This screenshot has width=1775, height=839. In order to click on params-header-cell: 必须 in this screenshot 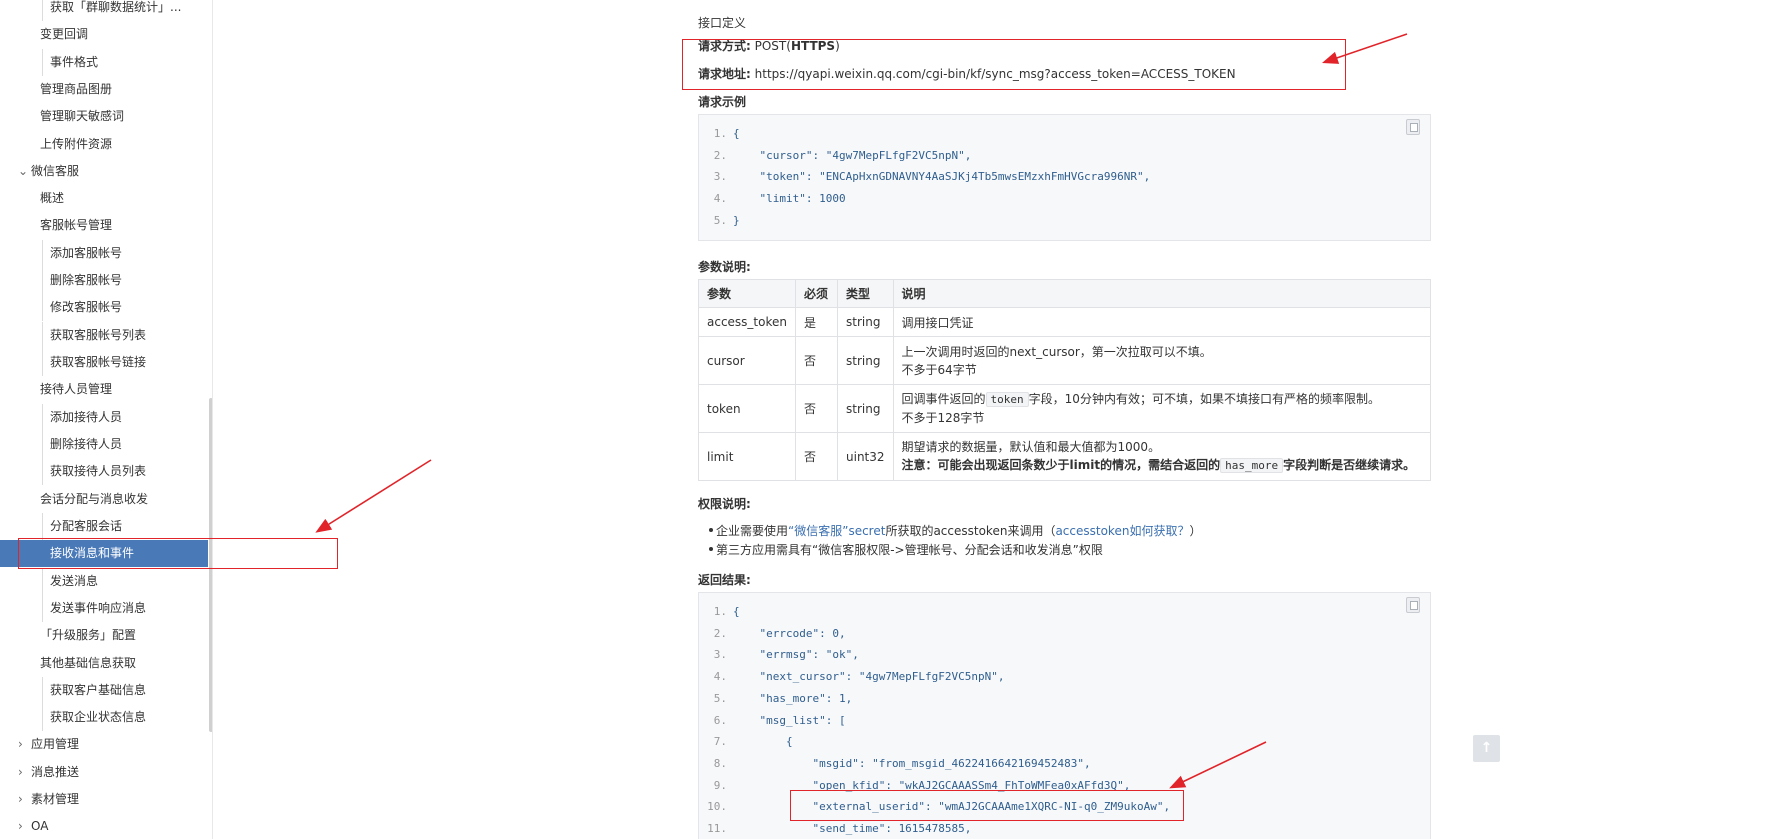, I will do `click(816, 293)`.